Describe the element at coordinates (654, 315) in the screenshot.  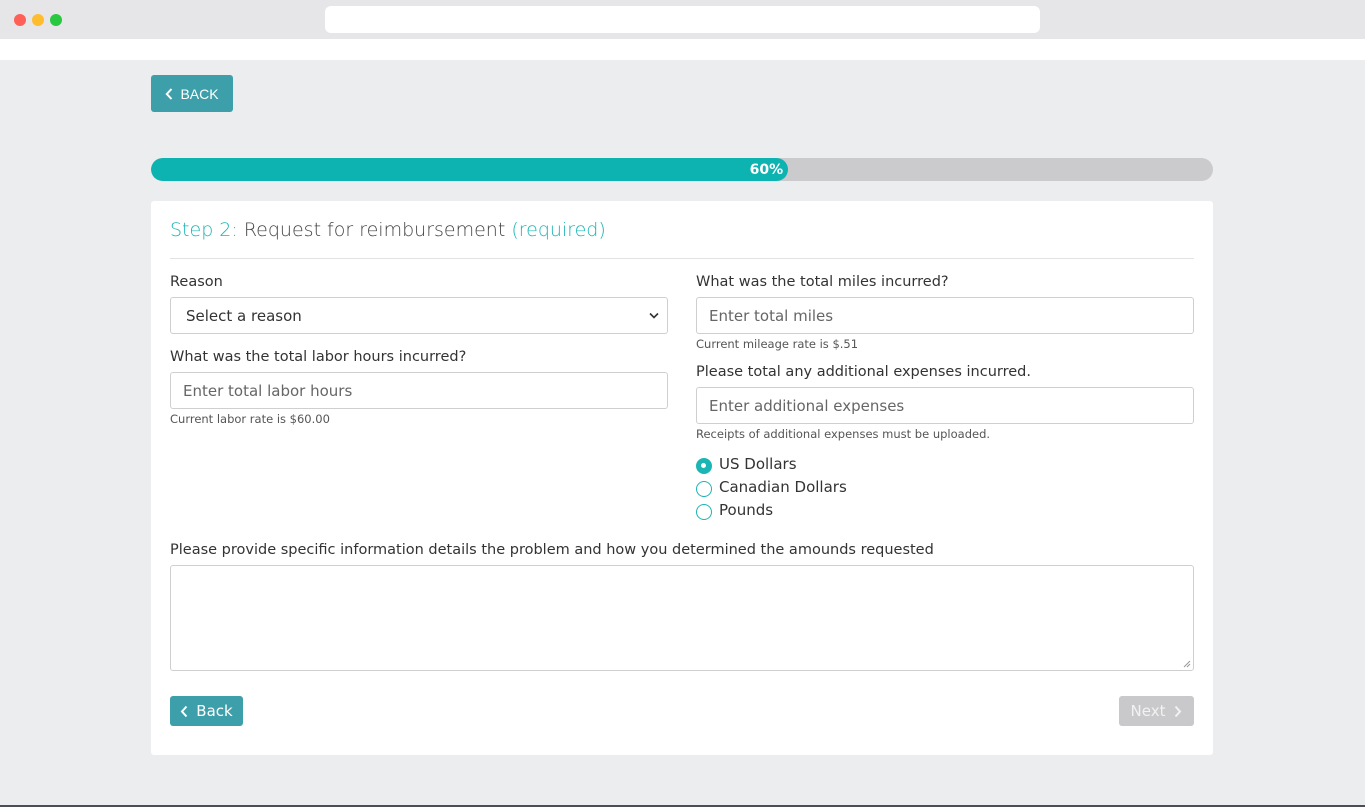
I see `chevron-down-icon` at that location.